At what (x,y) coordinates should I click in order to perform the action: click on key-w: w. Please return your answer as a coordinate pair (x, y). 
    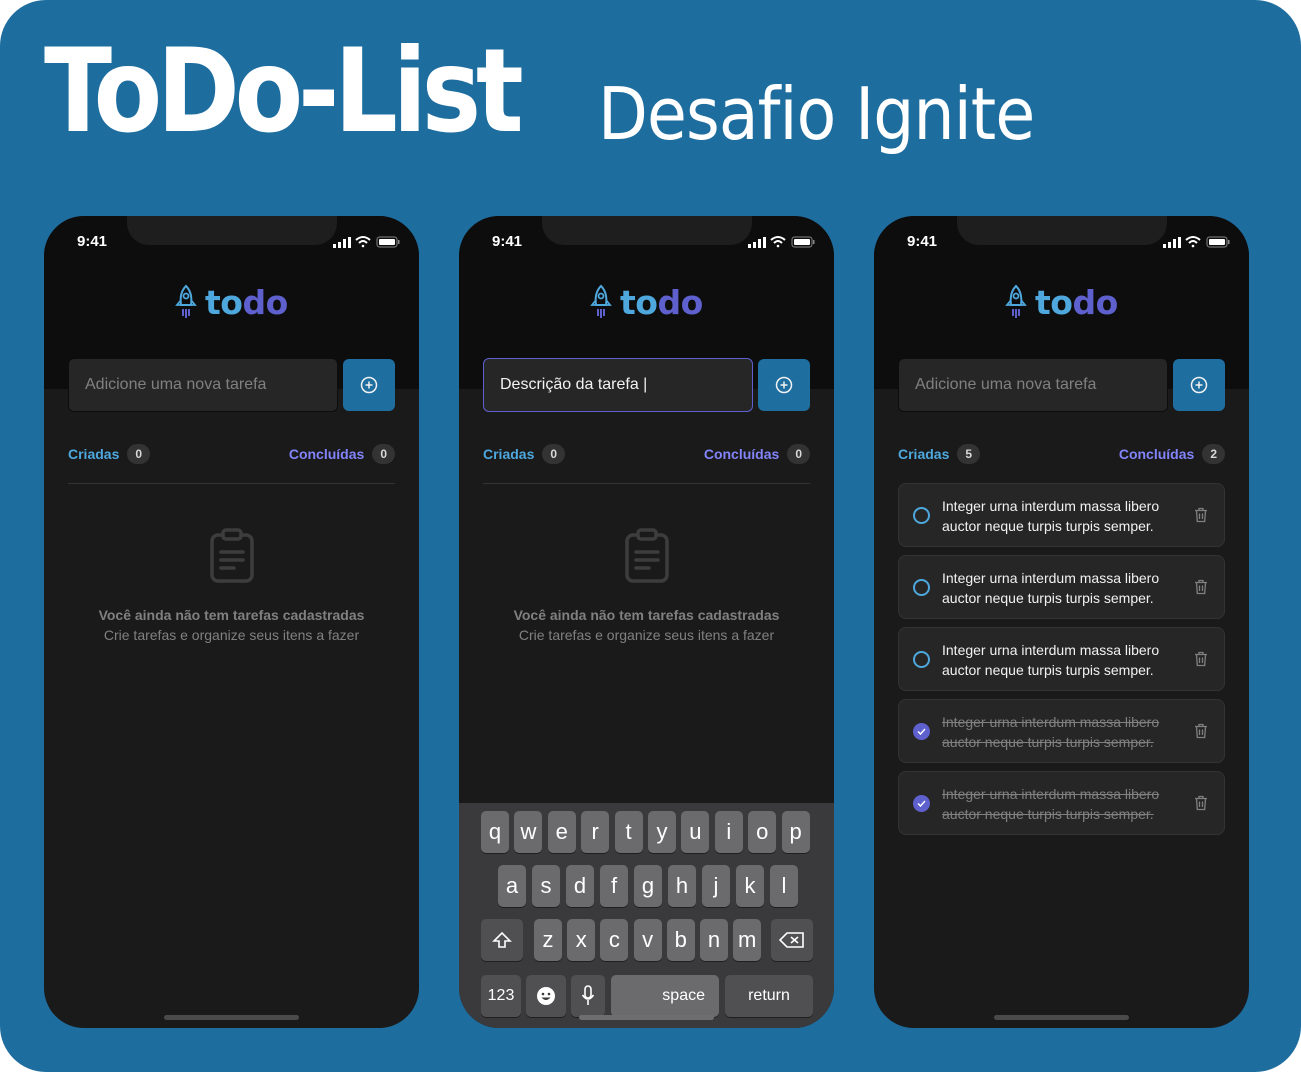
    Looking at the image, I should click on (528, 832).